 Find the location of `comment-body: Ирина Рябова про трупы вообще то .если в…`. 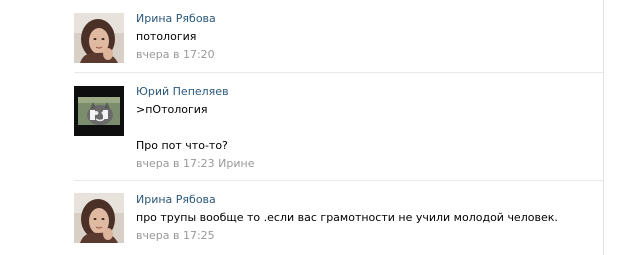

comment-body: Ирина Рябова про трупы вообще то .если в… is located at coordinates (369, 218).